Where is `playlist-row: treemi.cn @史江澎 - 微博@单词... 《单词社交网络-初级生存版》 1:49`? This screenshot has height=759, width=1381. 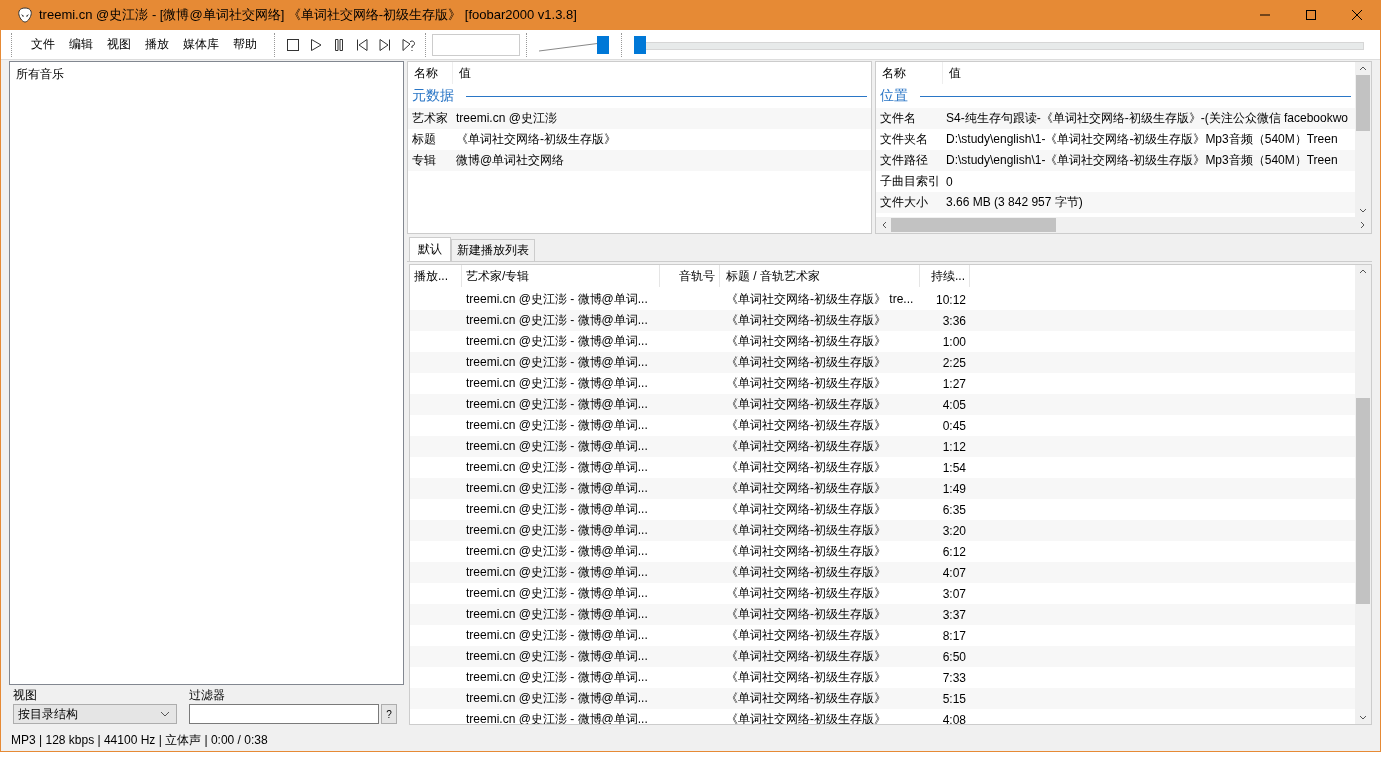 playlist-row: treemi.cn @史江澎 - 微博@单词... 《单词社交网络-初级生存版》 1:49 is located at coordinates (882, 488).